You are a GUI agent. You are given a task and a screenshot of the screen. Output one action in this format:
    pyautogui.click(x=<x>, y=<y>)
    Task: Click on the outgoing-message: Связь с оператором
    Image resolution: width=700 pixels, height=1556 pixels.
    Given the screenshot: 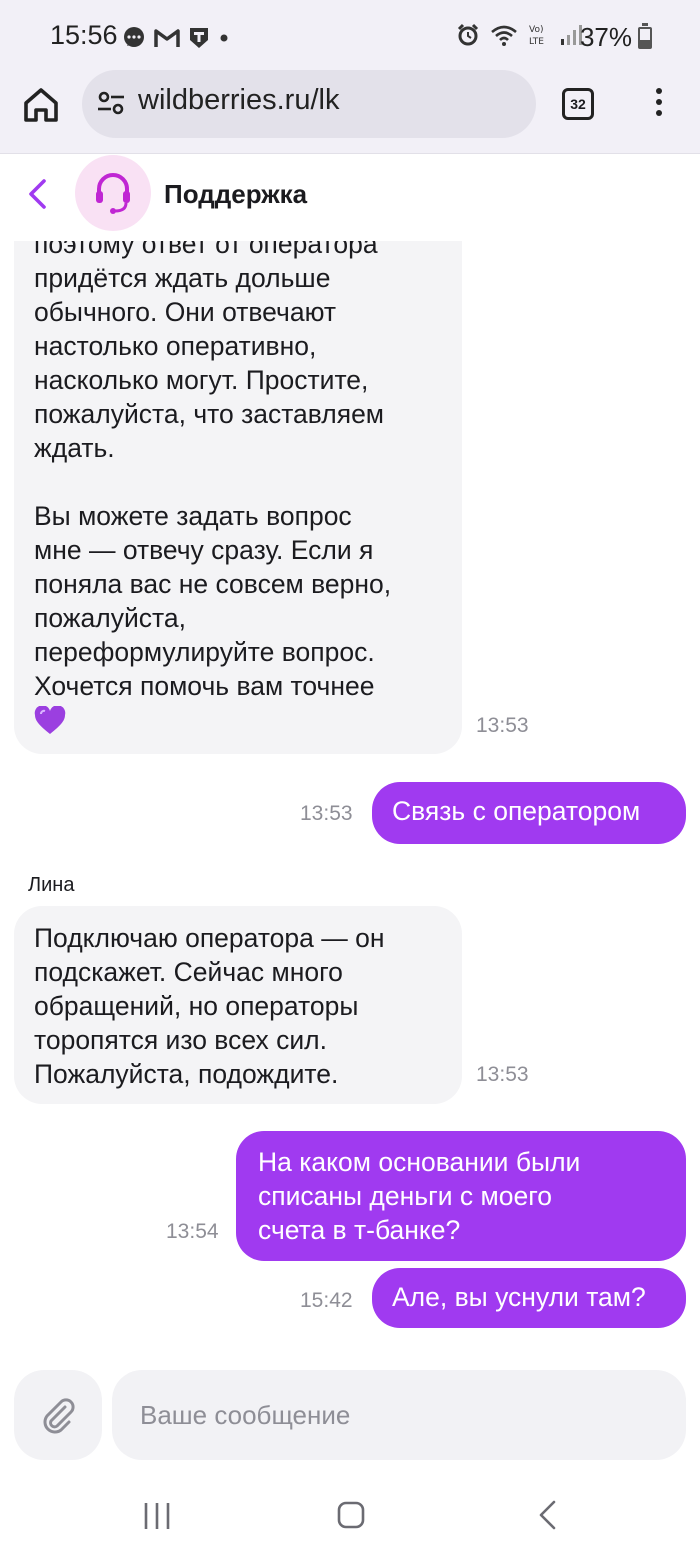 What is the action you would take?
    pyautogui.click(x=529, y=813)
    